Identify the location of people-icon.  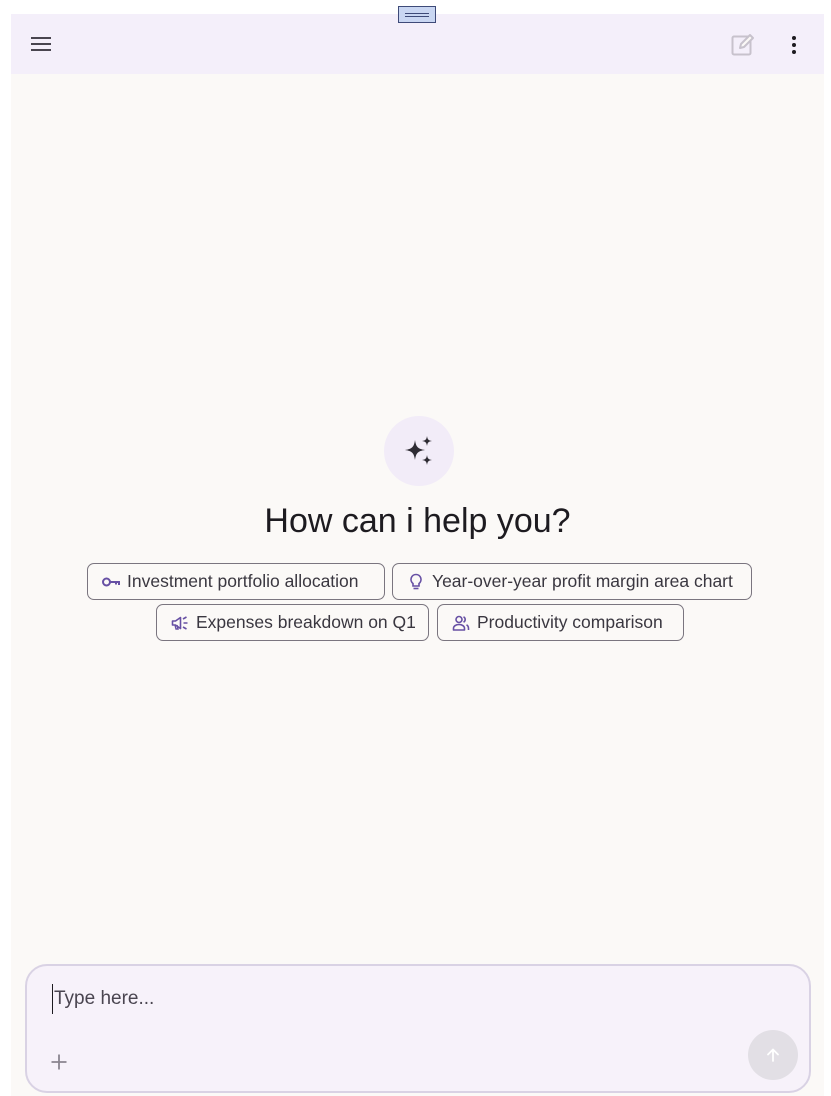
(461, 623).